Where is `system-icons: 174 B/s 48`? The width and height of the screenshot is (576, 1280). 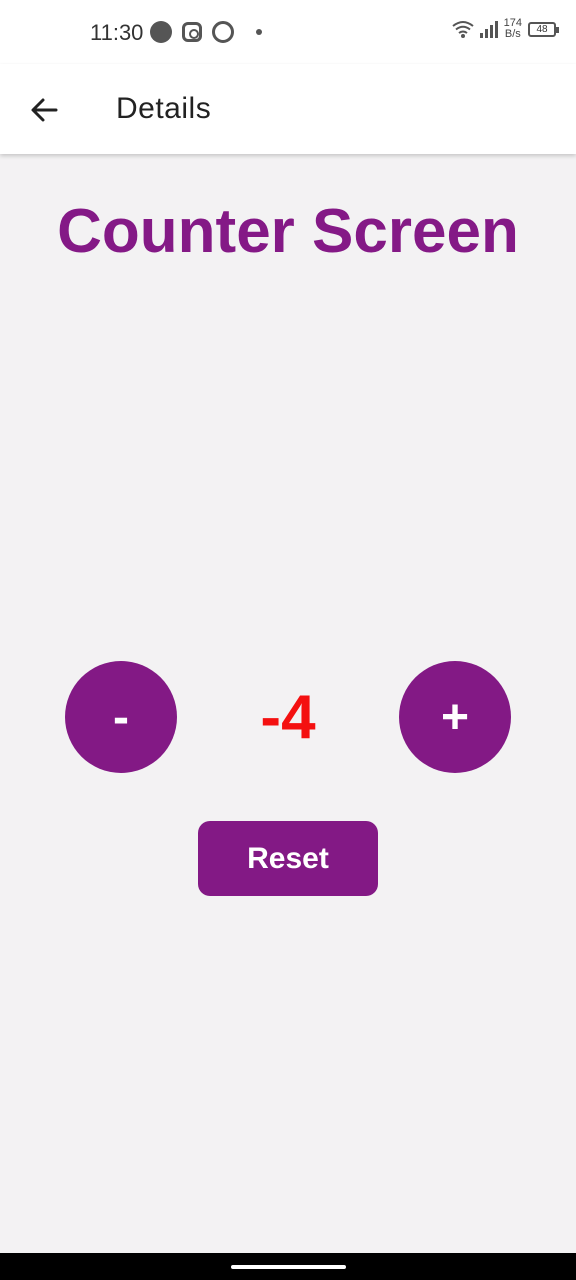
system-icons: 174 B/s 48 is located at coordinates (505, 28).